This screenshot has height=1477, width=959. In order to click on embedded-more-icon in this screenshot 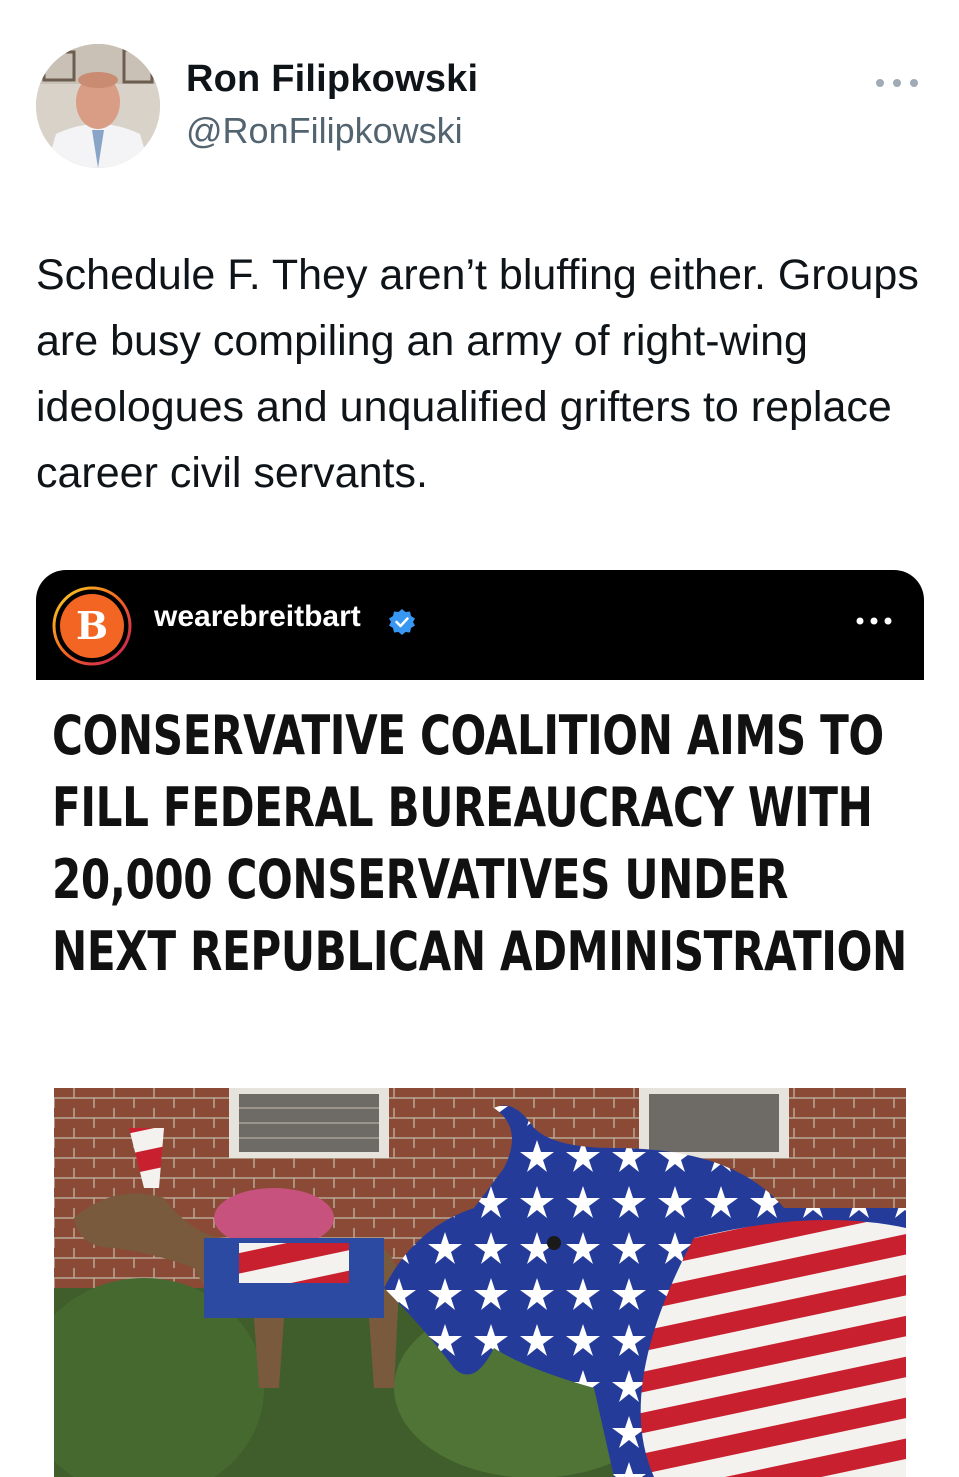, I will do `click(874, 621)`.